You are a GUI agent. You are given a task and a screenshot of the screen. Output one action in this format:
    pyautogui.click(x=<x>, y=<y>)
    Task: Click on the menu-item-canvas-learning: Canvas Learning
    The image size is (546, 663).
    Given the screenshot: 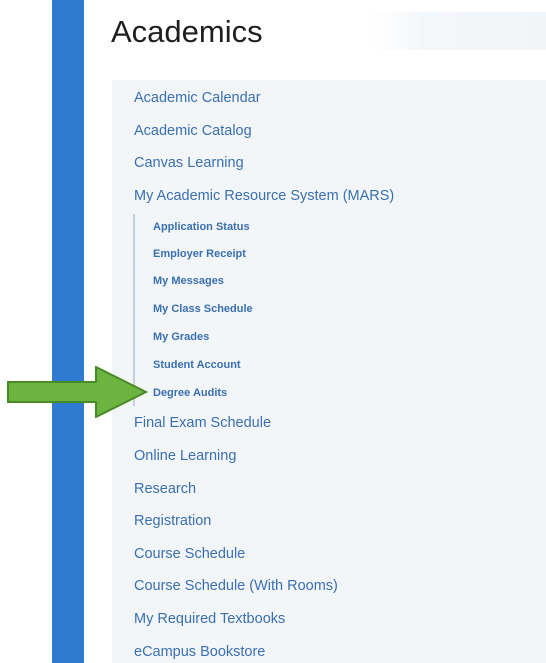 What is the action you would take?
    pyautogui.click(x=189, y=163)
    